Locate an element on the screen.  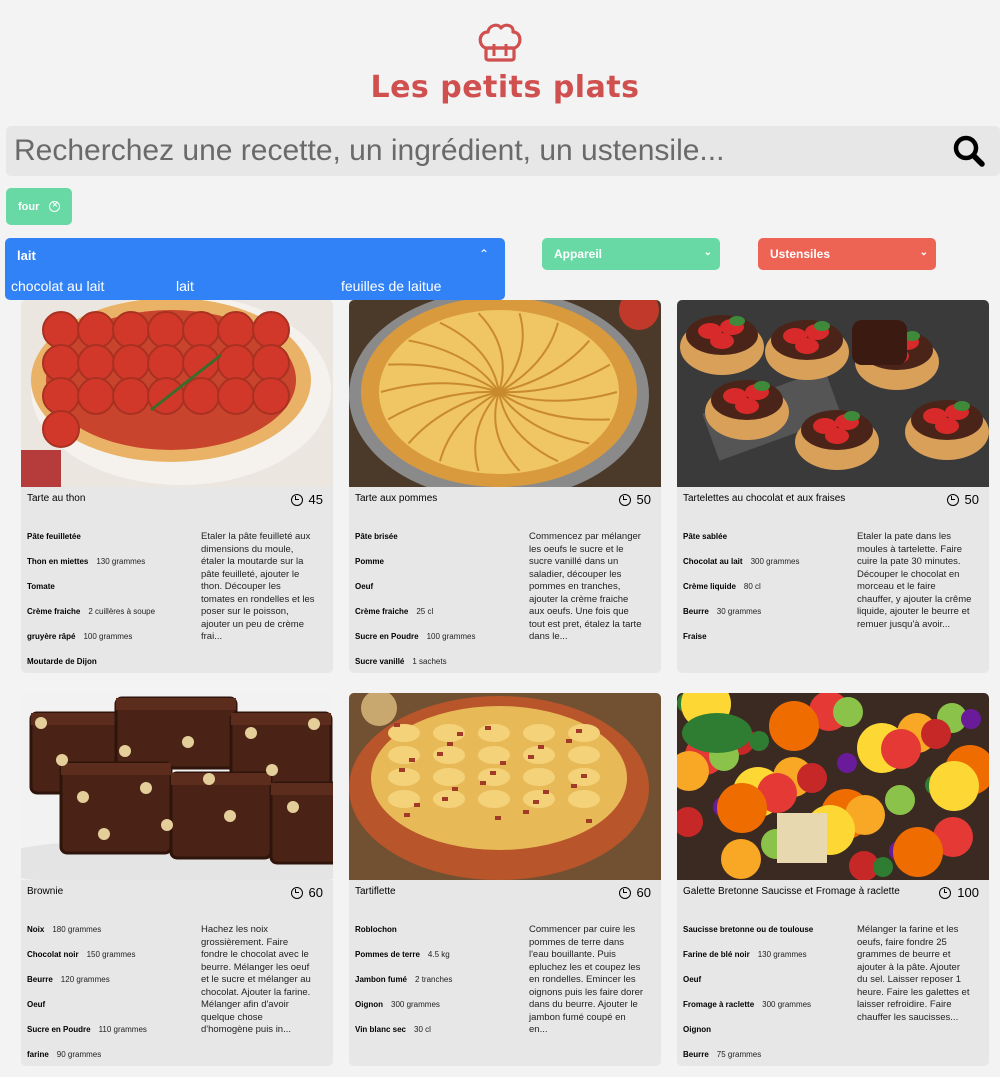
ingredient-item: gruyère râpé 100 grammes is located at coordinates (79, 636).